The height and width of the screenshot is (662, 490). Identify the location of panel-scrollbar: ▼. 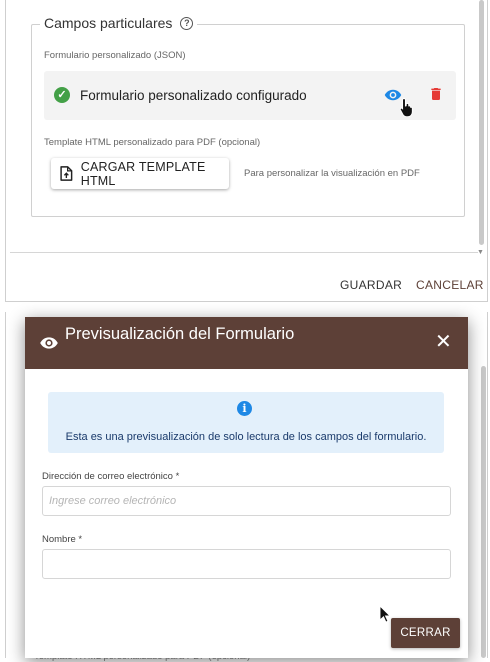
(481, 128).